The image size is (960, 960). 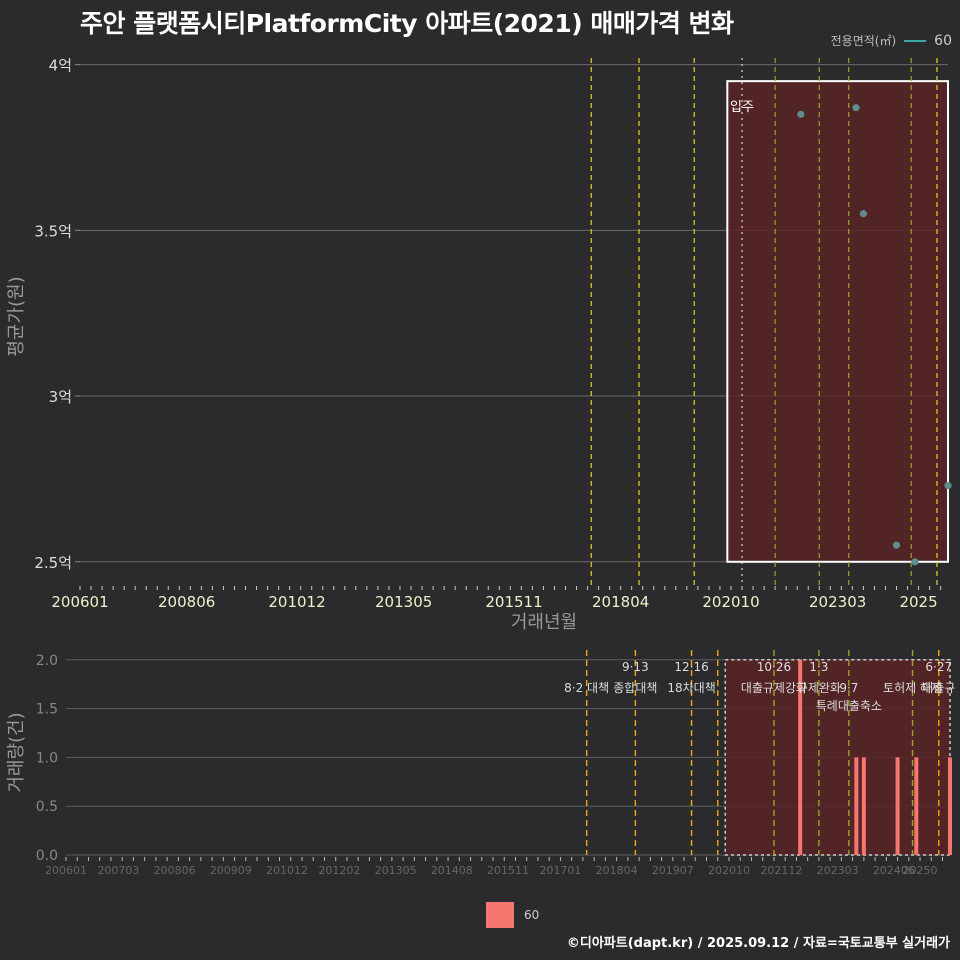 What do you see at coordinates (635, 687) in the screenshot?
I see `policy-name-label: 종합대책` at bounding box center [635, 687].